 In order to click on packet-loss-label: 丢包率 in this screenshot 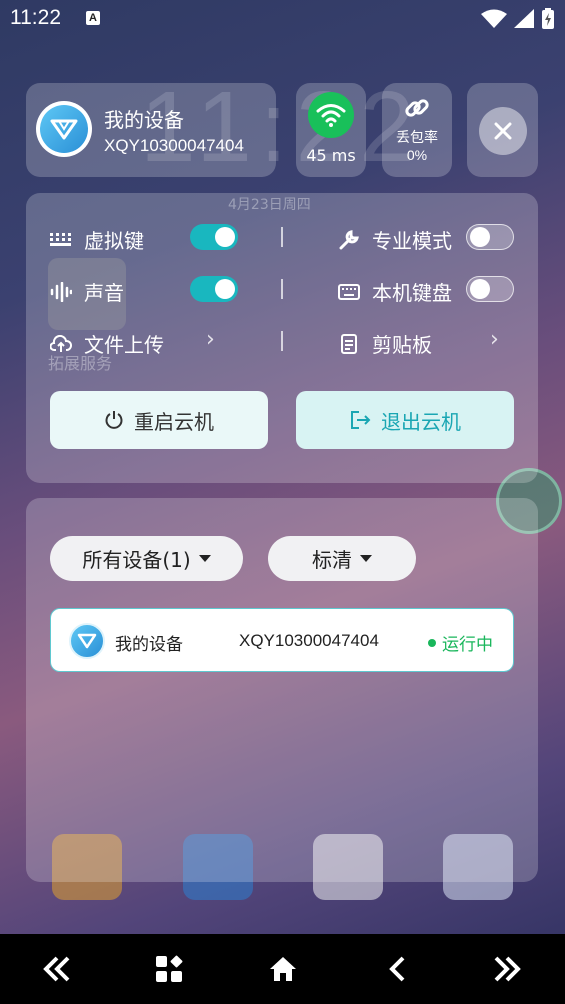, I will do `click(417, 138)`.